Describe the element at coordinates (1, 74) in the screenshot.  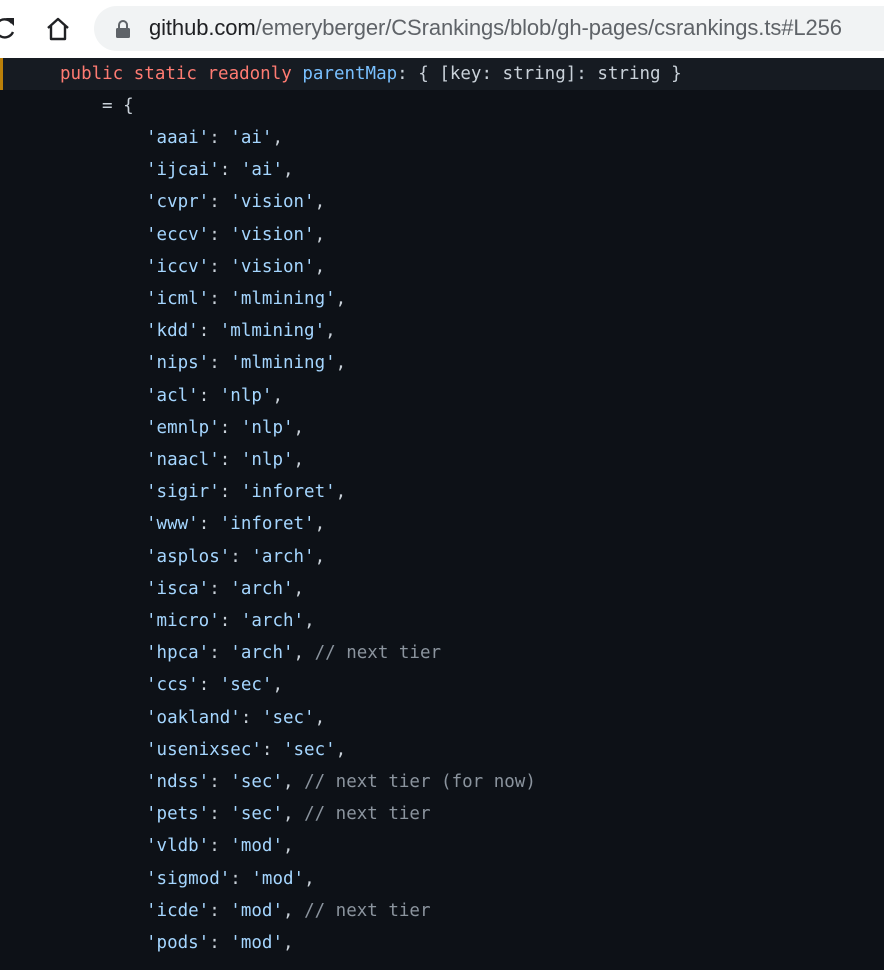
I see `highlight-marker` at that location.